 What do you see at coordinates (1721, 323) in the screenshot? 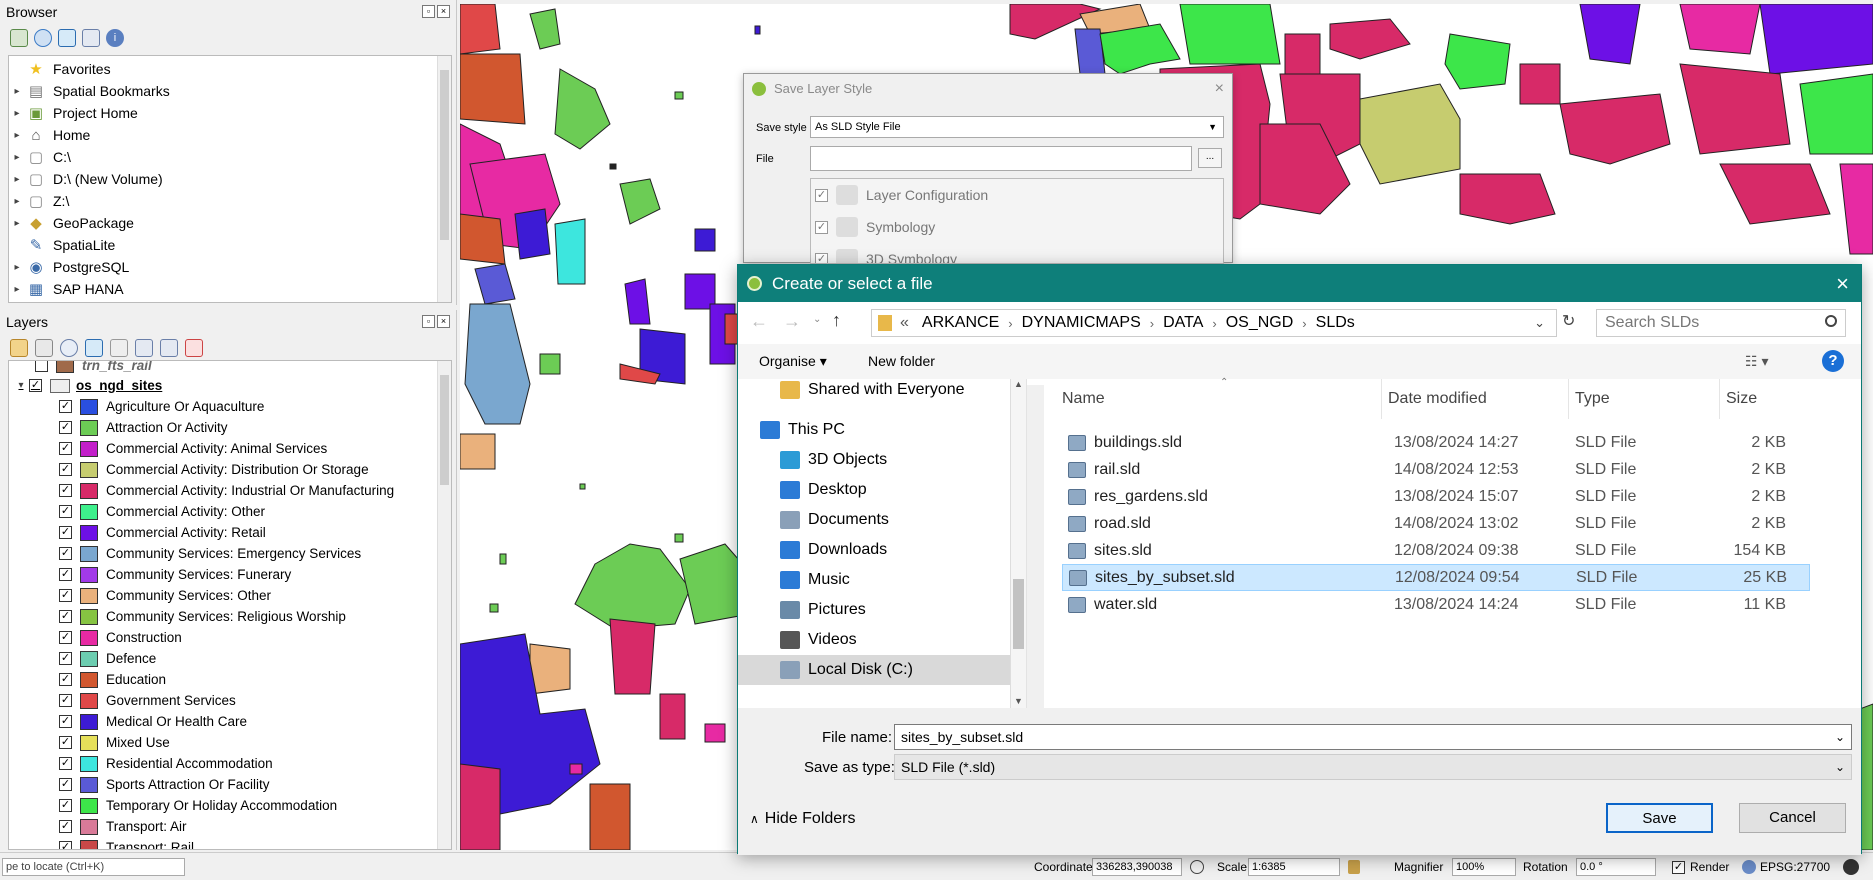
I see `search-input: Search SLDs` at bounding box center [1721, 323].